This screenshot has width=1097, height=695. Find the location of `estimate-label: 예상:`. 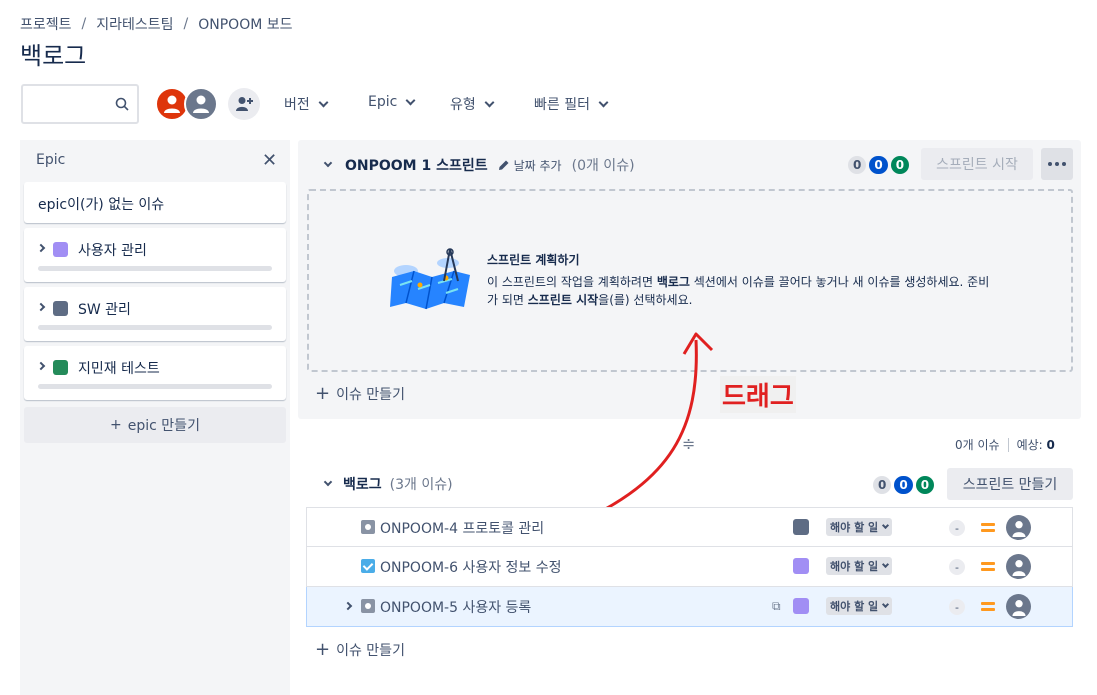

estimate-label: 예상: is located at coordinates (1029, 445).